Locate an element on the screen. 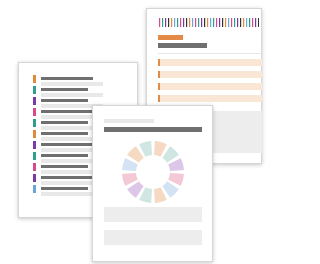  header-line is located at coordinates (182, 45).